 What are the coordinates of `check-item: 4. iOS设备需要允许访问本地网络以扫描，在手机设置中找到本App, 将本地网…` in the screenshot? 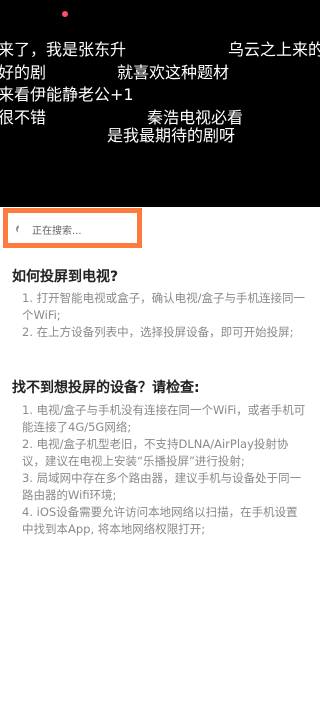 It's located at (160, 520).